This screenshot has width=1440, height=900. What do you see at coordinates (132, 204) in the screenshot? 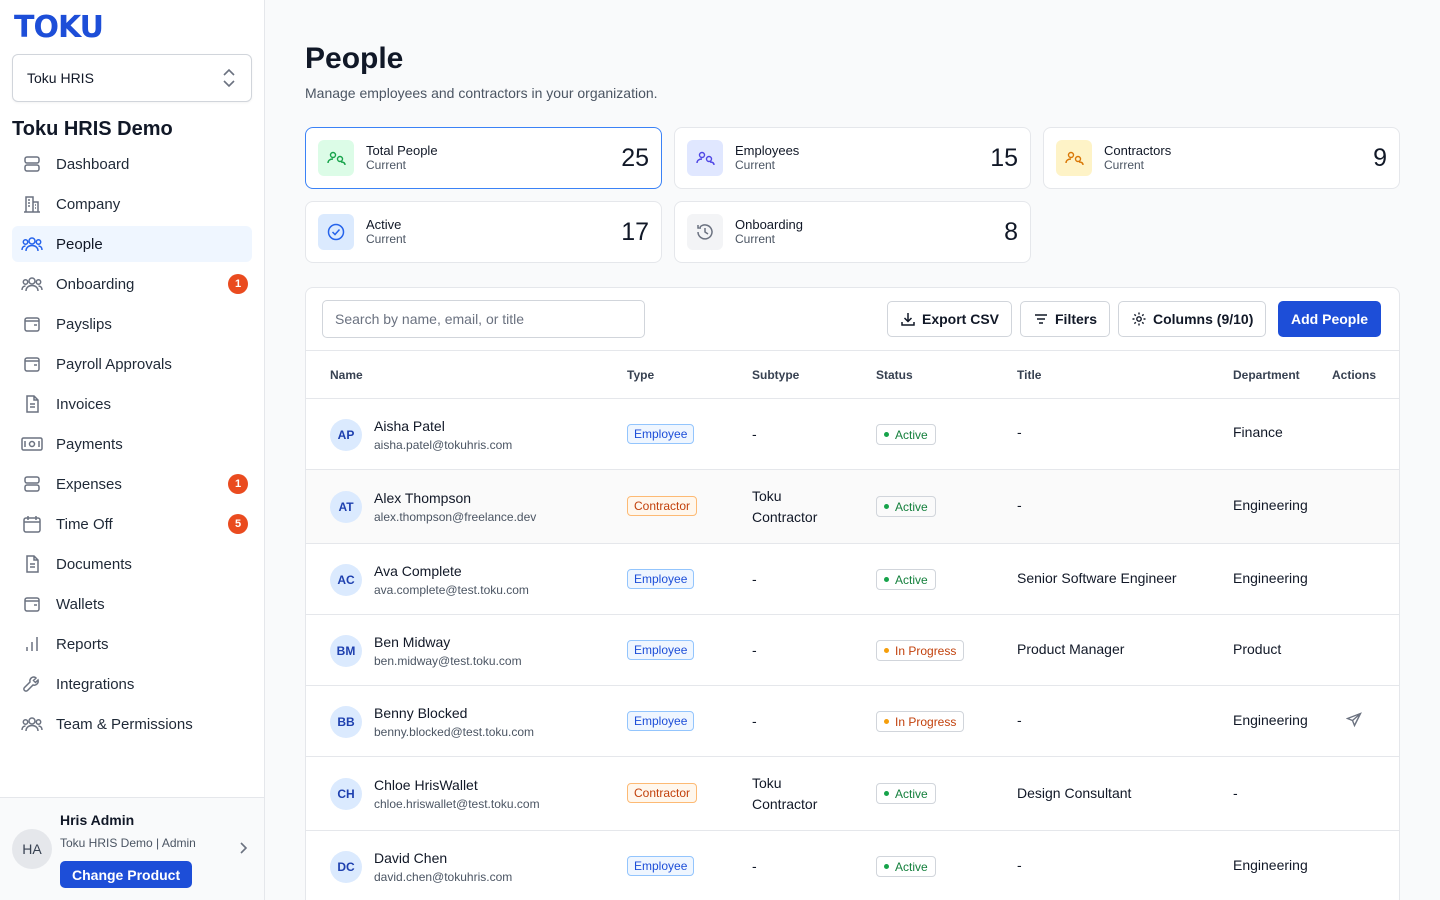
I see `sidebar-item-company: Company` at bounding box center [132, 204].